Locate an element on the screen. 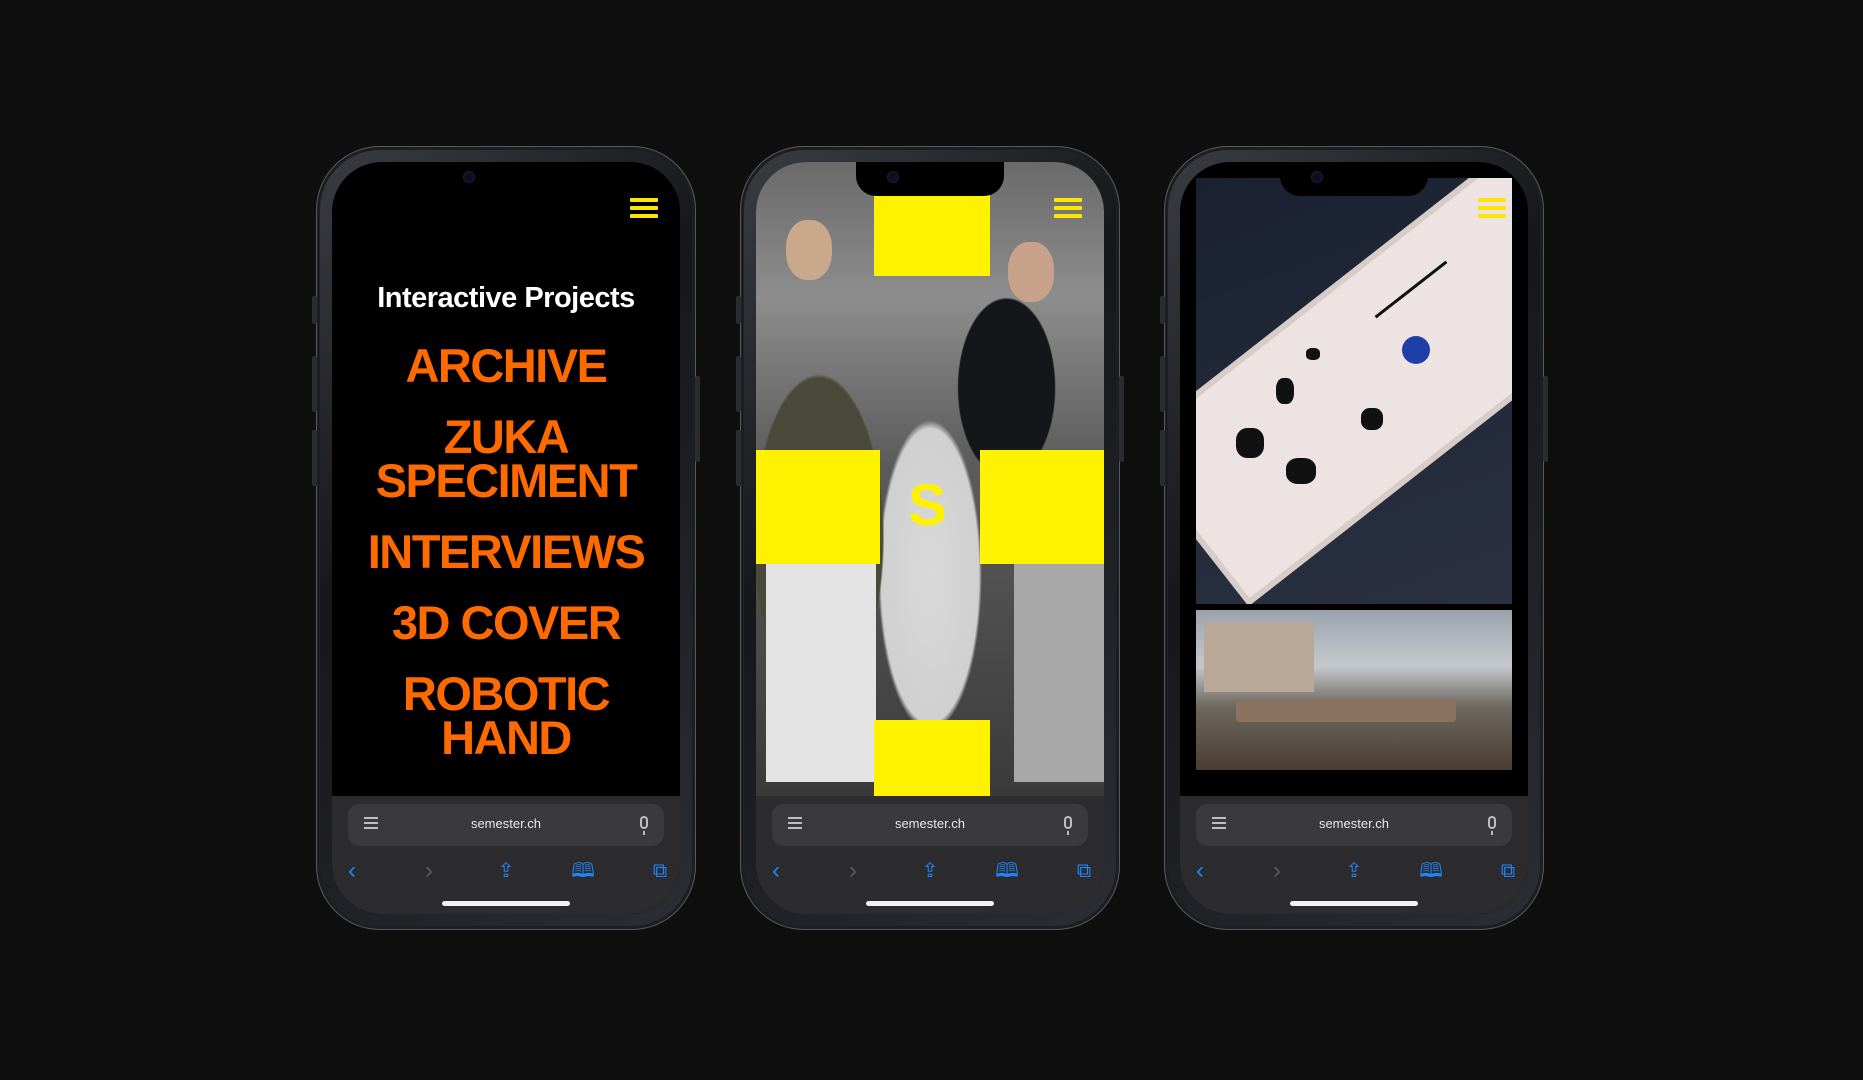 The image size is (1863, 1080). calligraphy-photo is located at coordinates (1354, 391).